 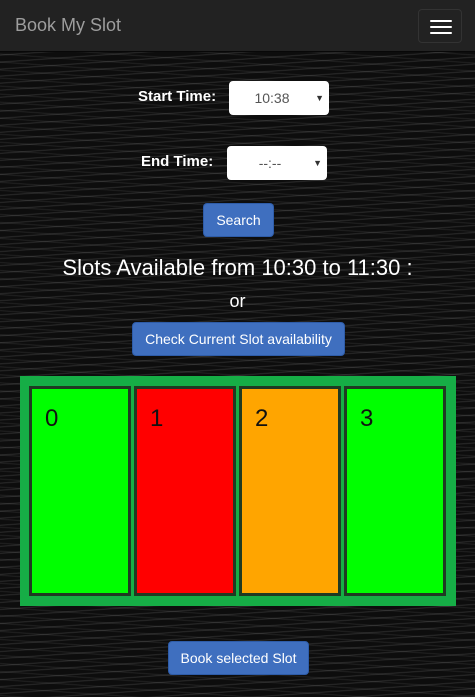 I want to click on slot-number: 0, so click(x=52, y=418).